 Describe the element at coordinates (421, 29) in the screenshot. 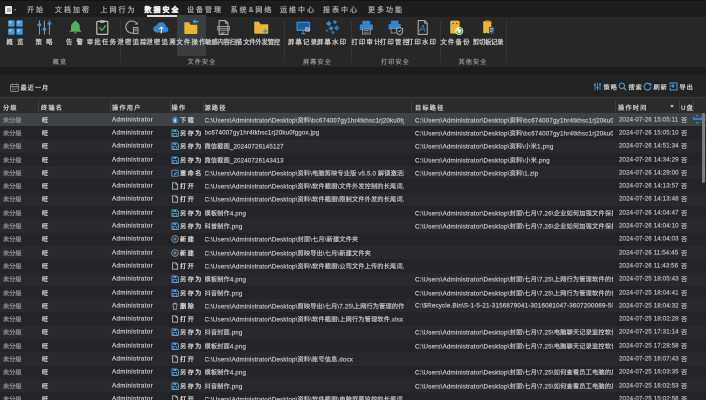

I see `svg-text: A` at that location.